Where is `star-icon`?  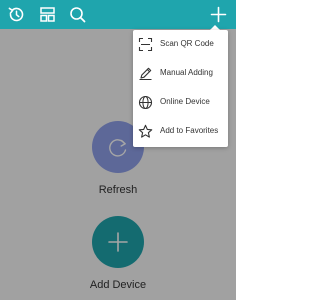
star-icon is located at coordinates (145, 131).